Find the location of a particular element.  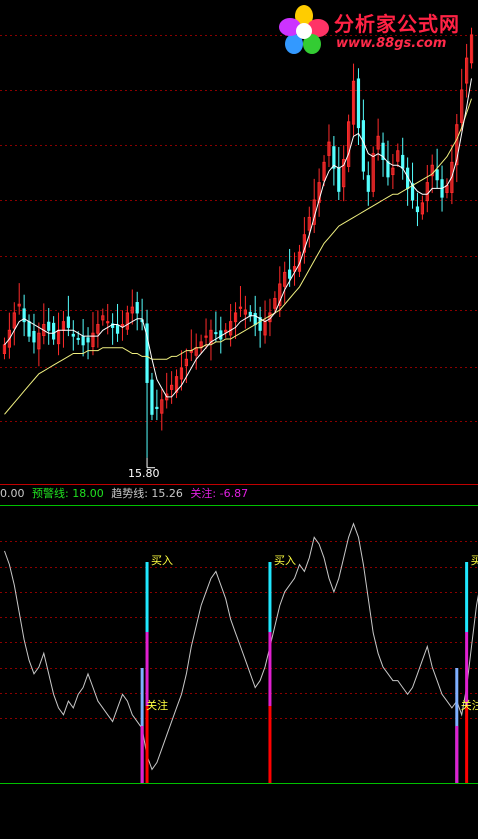

low-price-label: 15.80 is located at coordinates (144, 473).